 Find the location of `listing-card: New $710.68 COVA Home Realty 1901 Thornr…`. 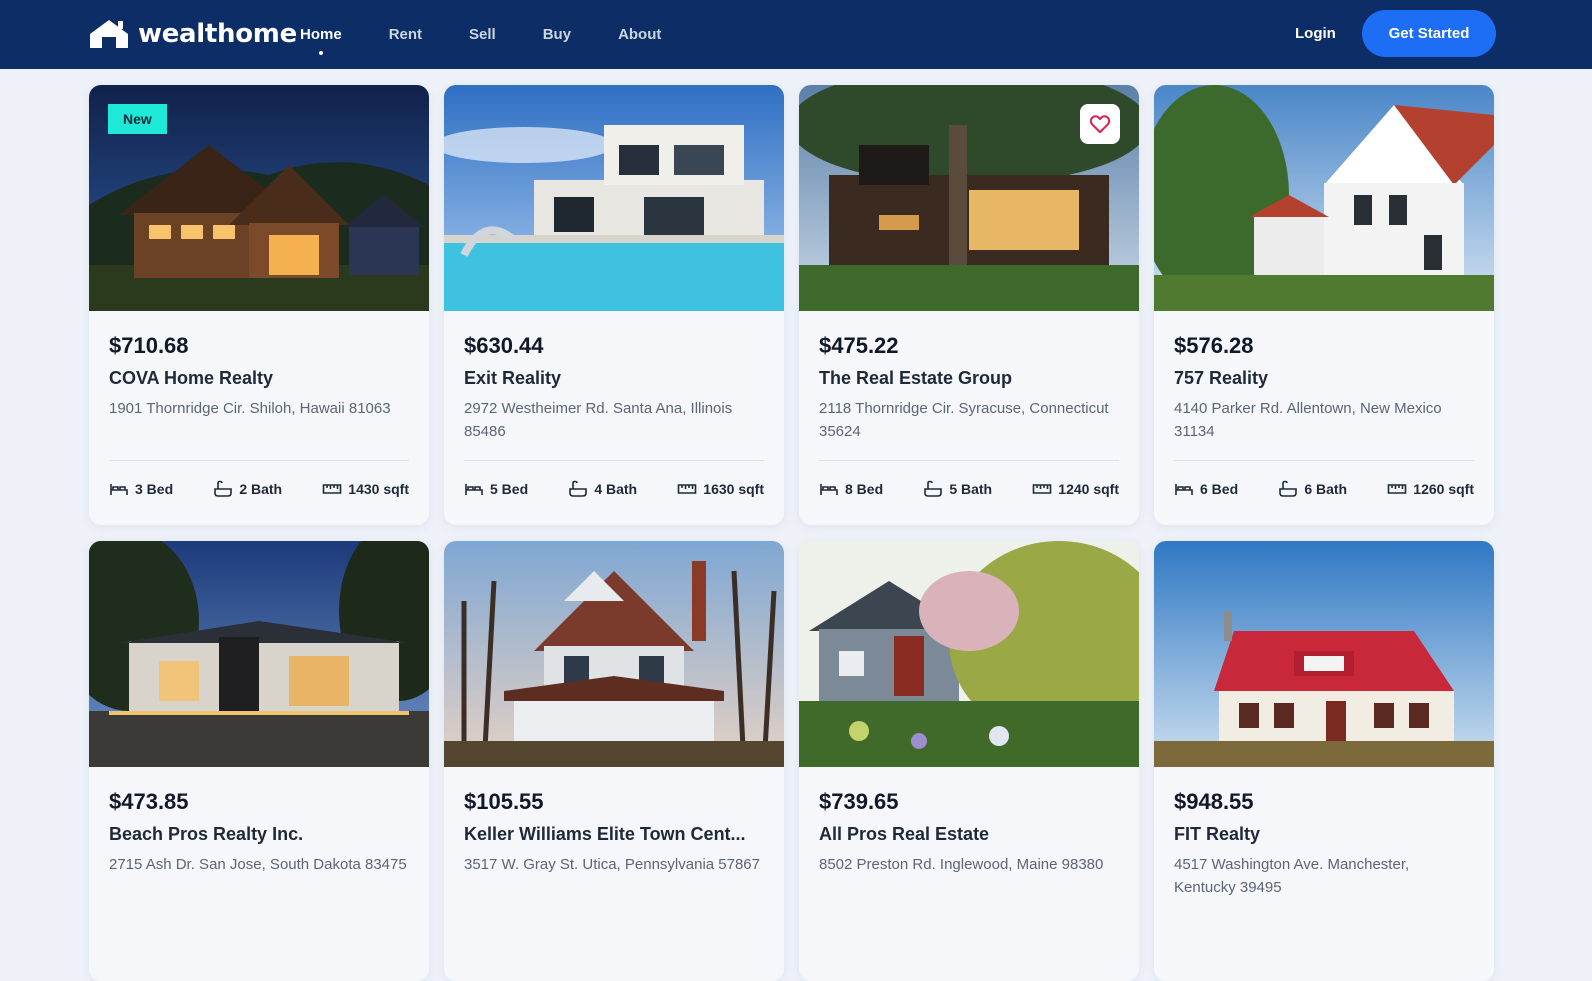

listing-card: New $710.68 COVA Home Realty 1901 Thornr… is located at coordinates (259, 305).